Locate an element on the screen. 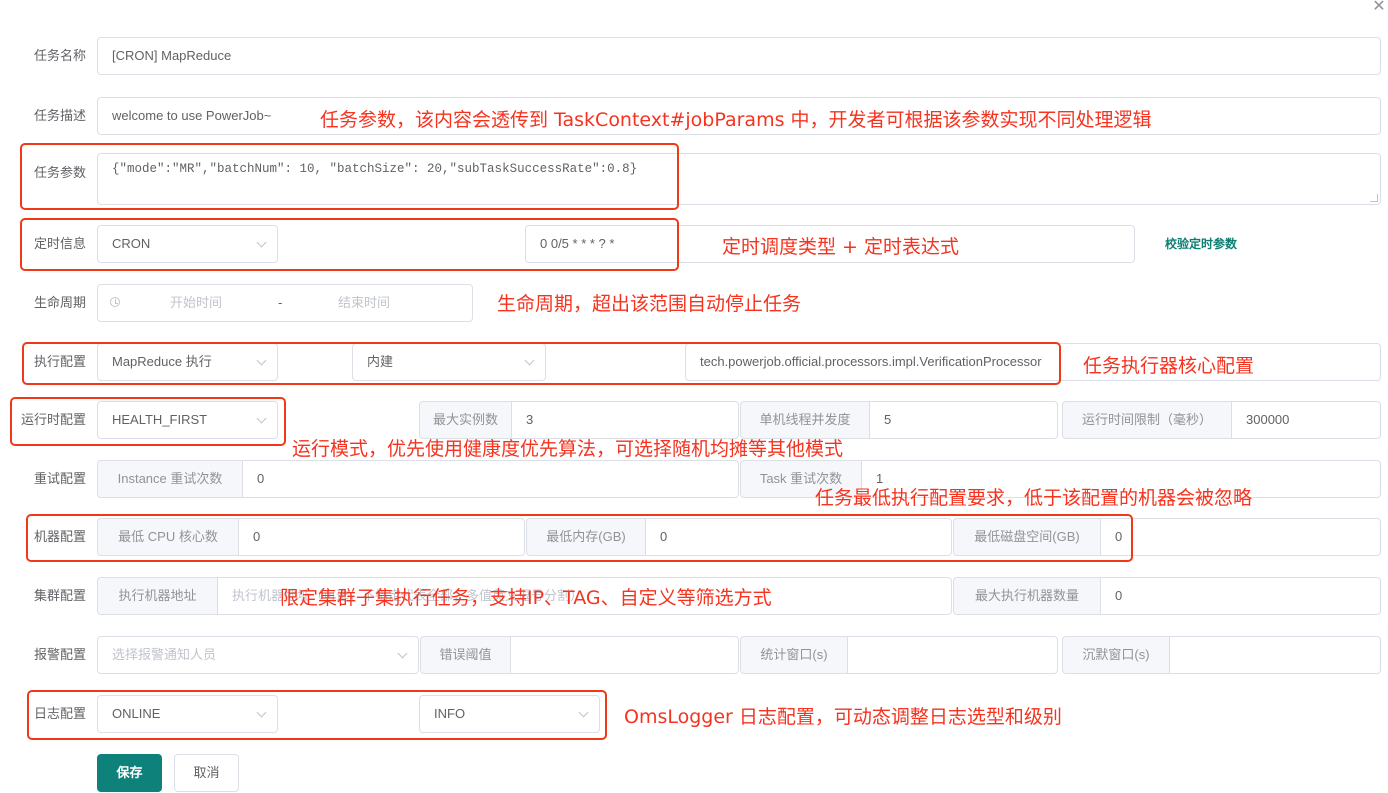 Image resolution: width=1388 pixels, height=793 pixels. processor-type-select: 内建 is located at coordinates (449, 362).